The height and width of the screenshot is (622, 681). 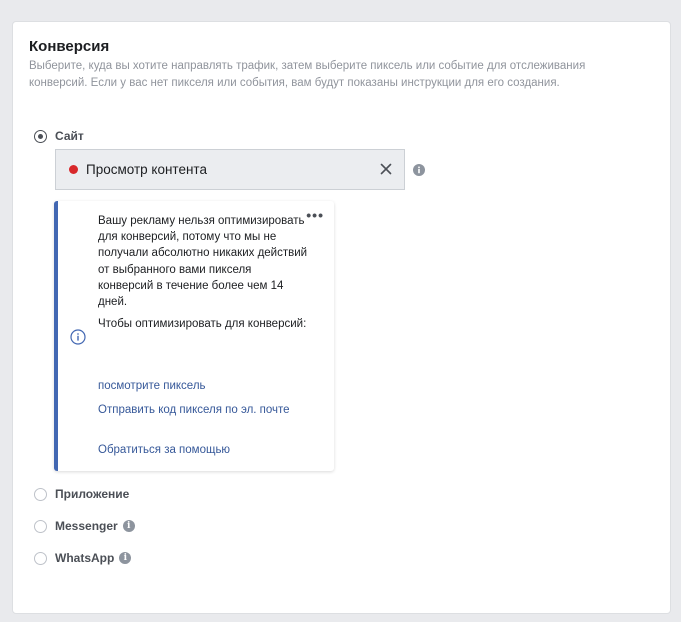 I want to click on messenger-label: Messenger, so click(x=86, y=526).